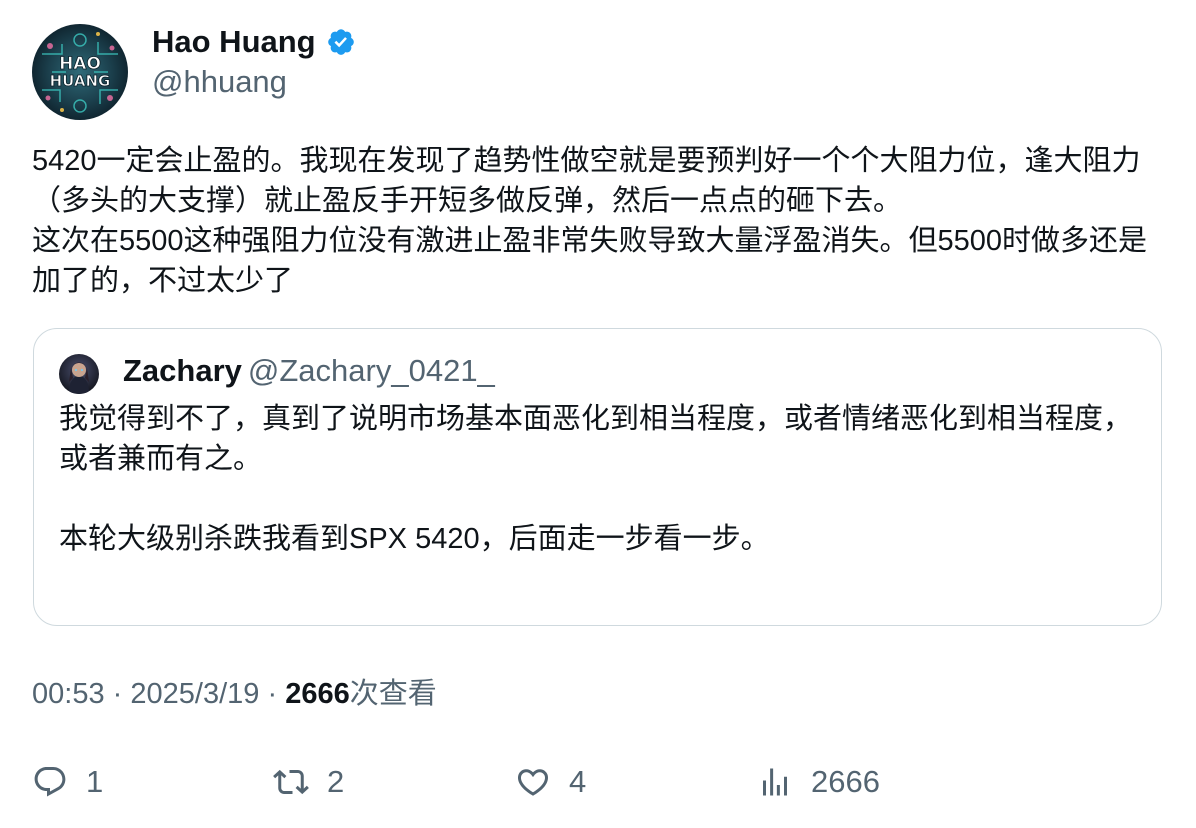 The image size is (1196, 828). I want to click on like-button: 4, so click(550, 782).